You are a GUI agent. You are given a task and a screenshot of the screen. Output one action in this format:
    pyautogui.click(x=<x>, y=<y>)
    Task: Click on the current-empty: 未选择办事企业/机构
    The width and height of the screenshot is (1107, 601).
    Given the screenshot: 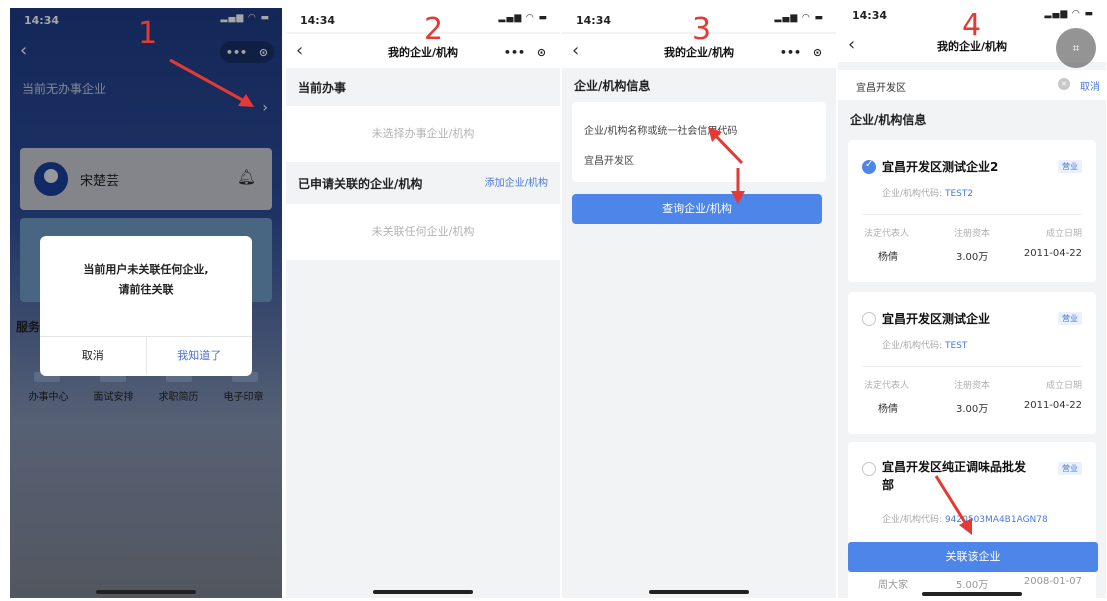 What is the action you would take?
    pyautogui.click(x=423, y=134)
    